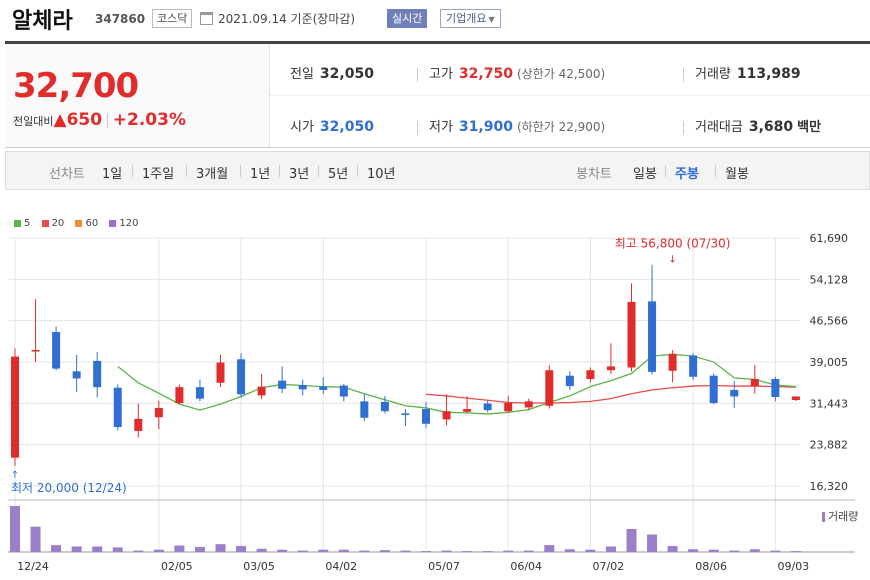 The height and width of the screenshot is (580, 870). What do you see at coordinates (338, 172) in the screenshot?
I see `period-5y: 5년` at bounding box center [338, 172].